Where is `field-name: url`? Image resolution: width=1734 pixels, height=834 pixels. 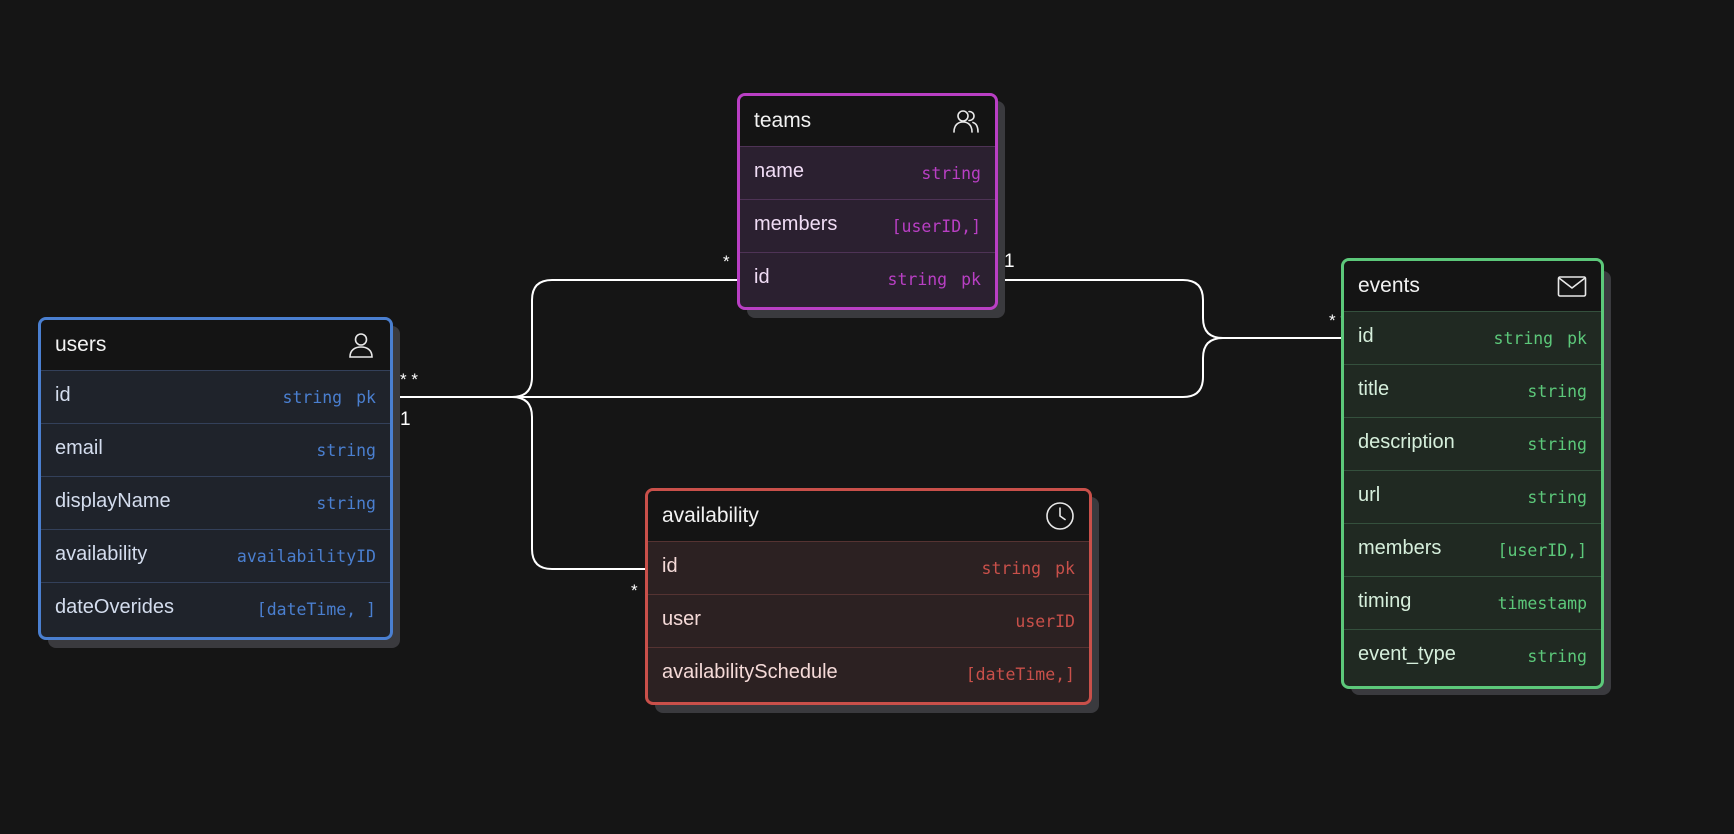 field-name: url is located at coordinates (1369, 494).